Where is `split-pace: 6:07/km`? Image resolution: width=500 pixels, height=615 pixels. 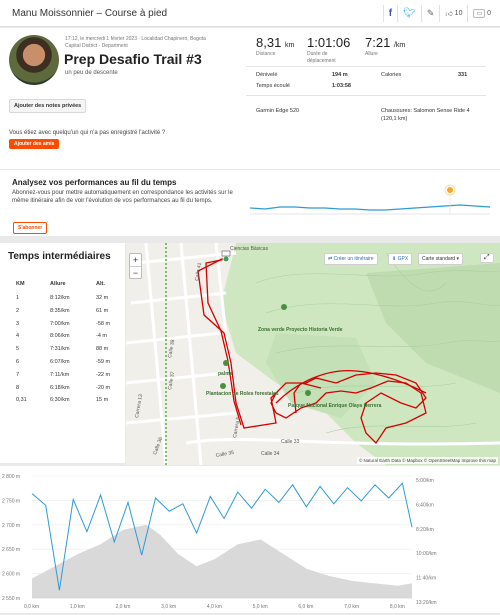
split-pace: 6:07/km is located at coordinates (60, 362).